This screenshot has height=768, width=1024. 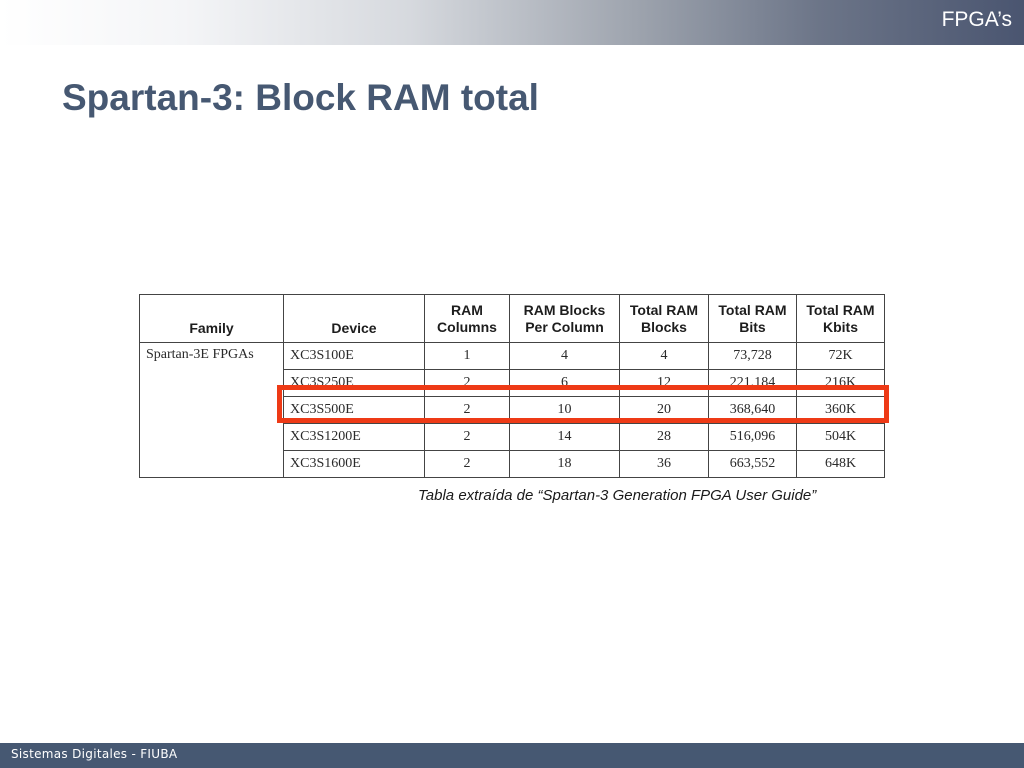 What do you see at coordinates (664, 437) in the screenshot?
I see `total-ram-blocks-cell: 28` at bounding box center [664, 437].